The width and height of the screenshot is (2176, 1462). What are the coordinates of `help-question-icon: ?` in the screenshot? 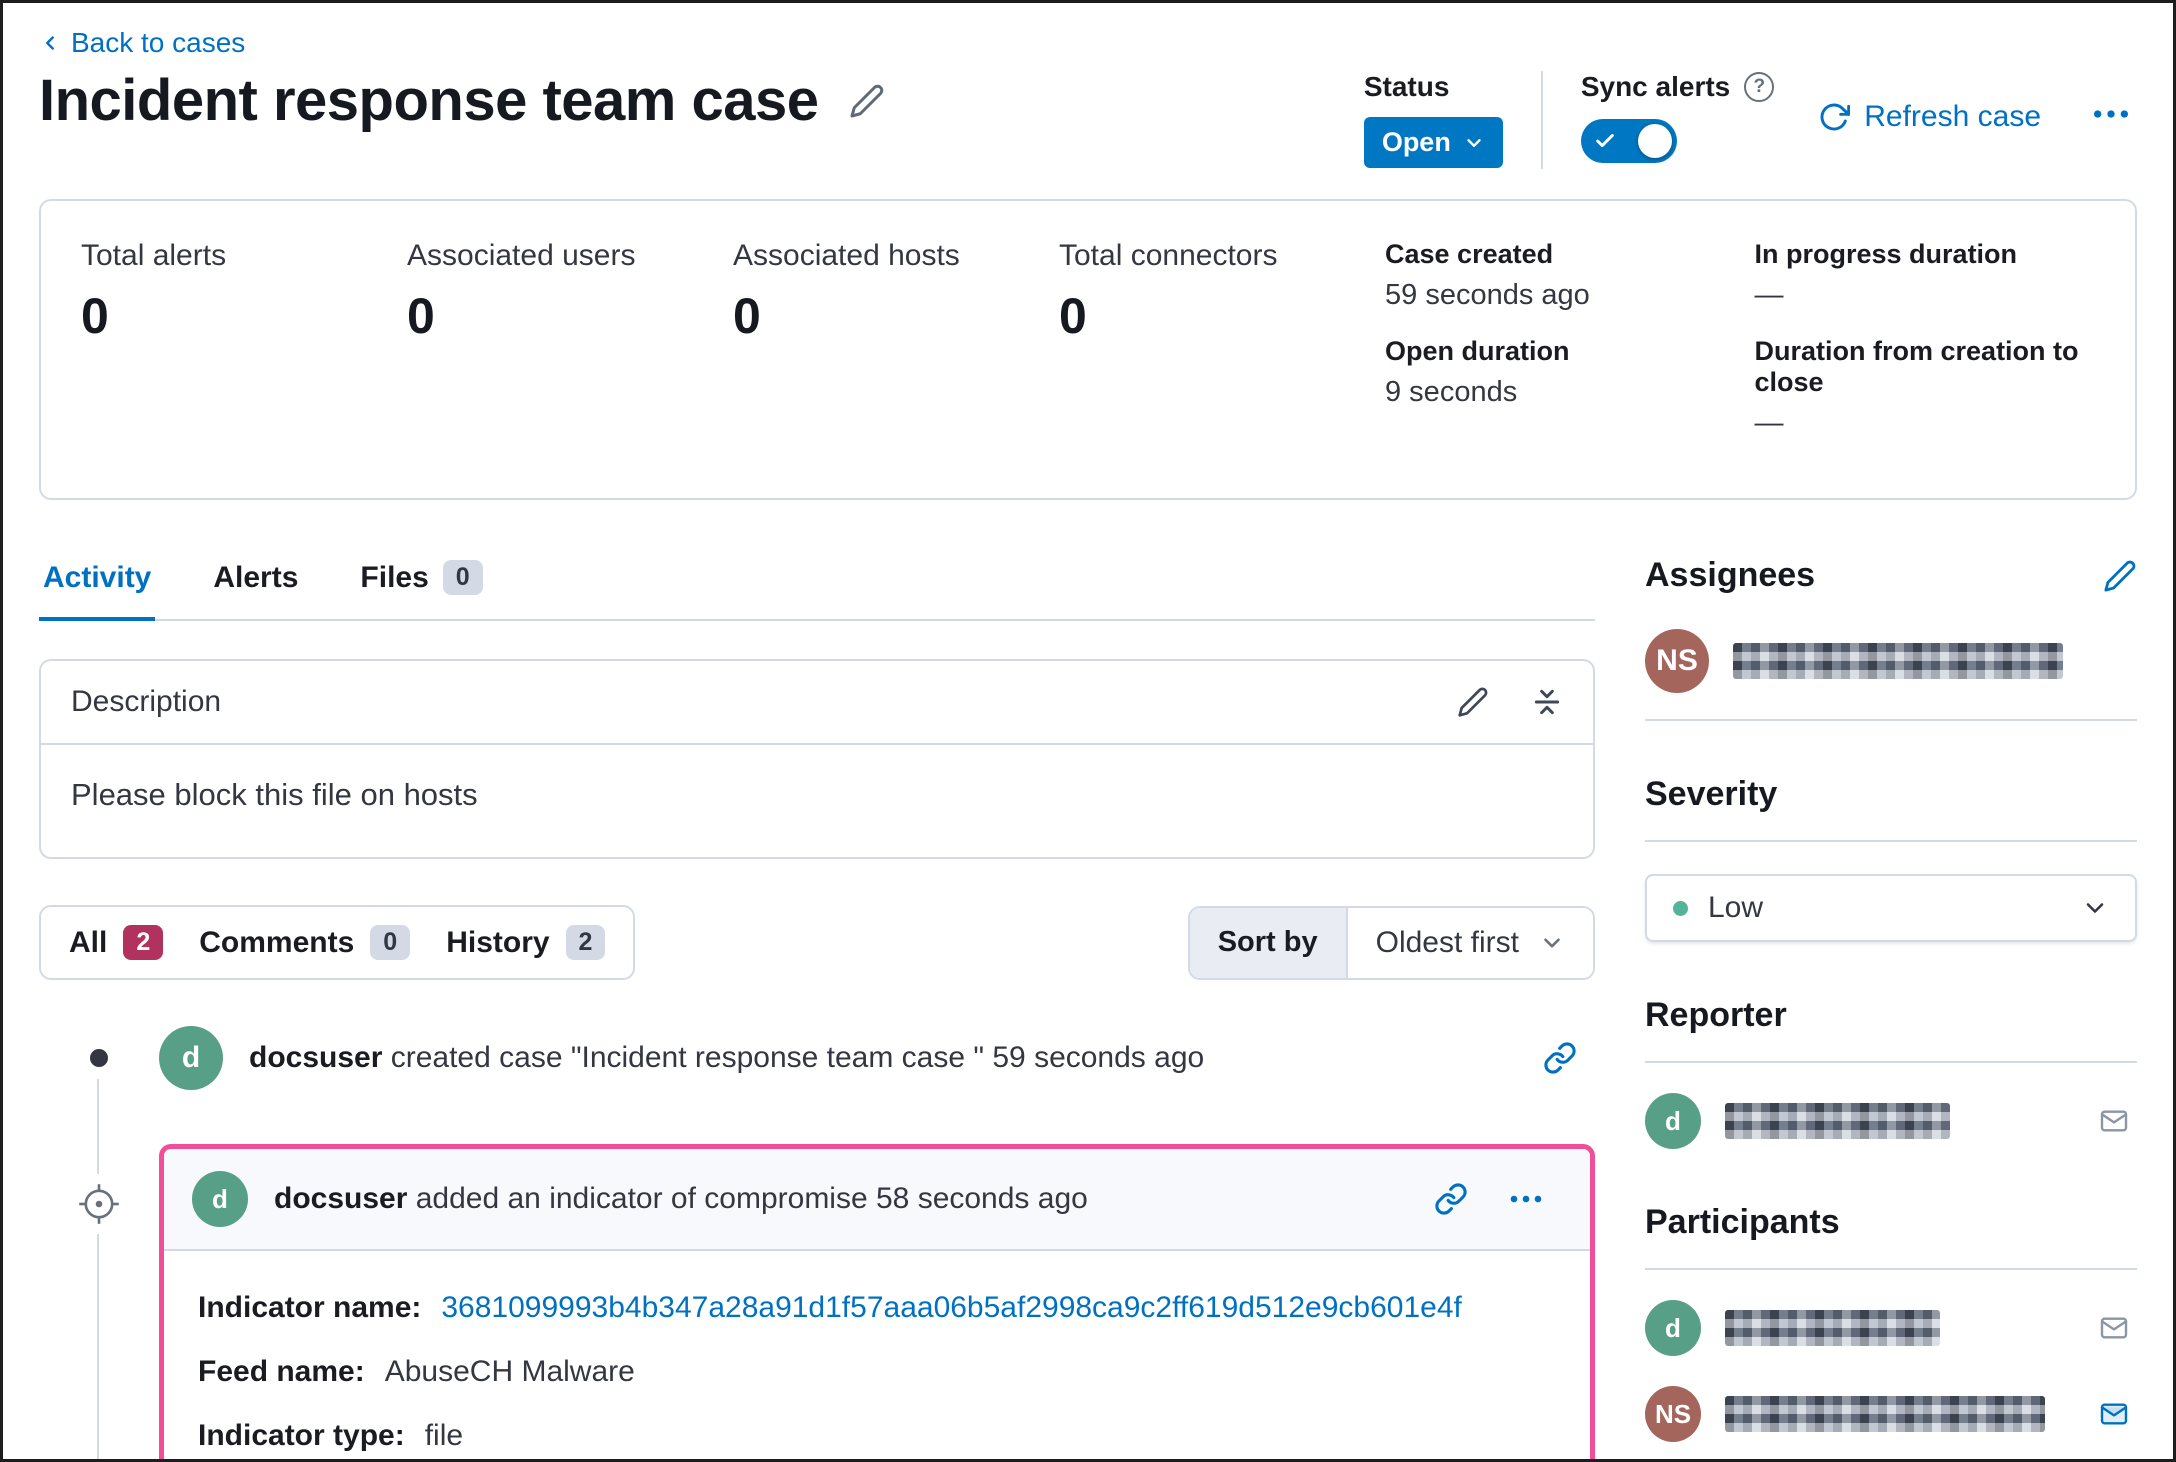 It's located at (1759, 87).